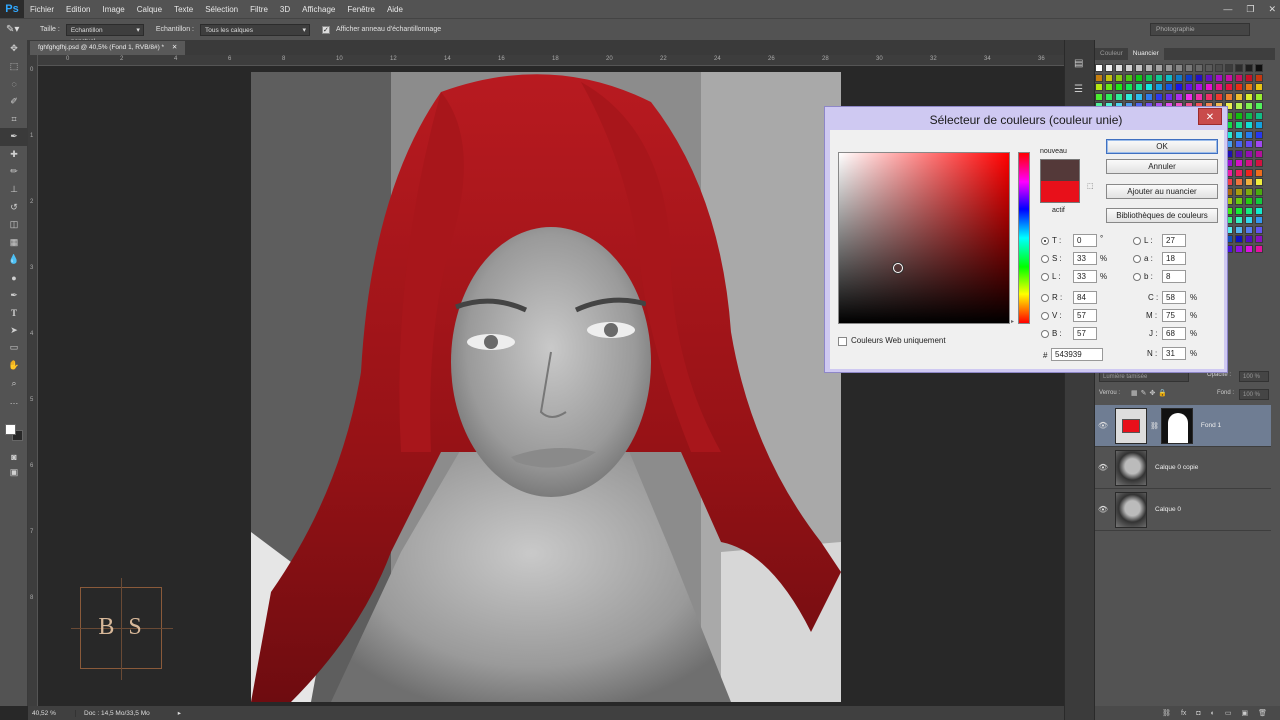  What do you see at coordinates (285, 9) in the screenshot?
I see `menu-3d: 3D` at bounding box center [285, 9].